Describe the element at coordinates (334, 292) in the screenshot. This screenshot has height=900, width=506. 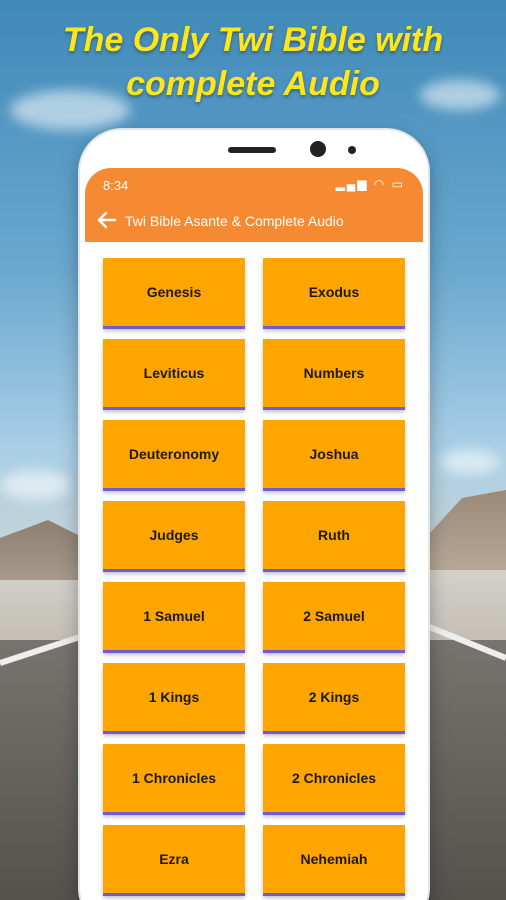
I see `book-tile-exodus: Exodus` at that location.